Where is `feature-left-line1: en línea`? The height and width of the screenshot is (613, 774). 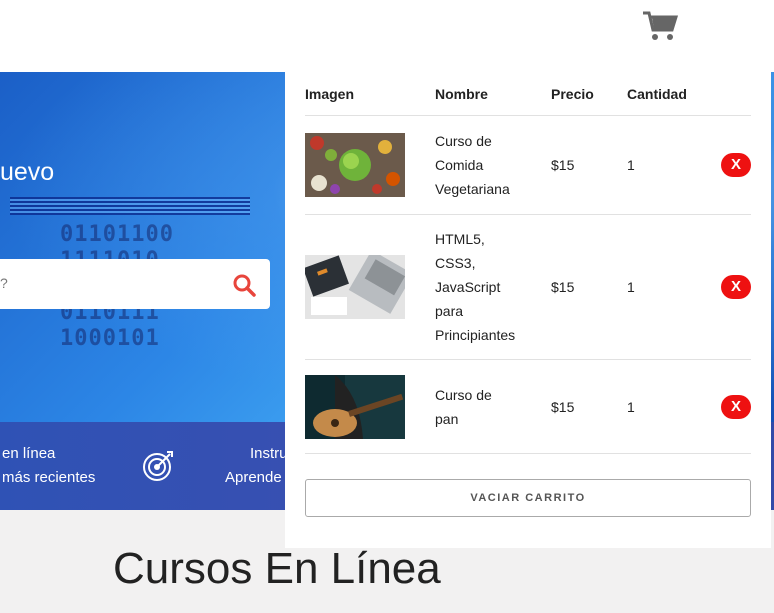 feature-left-line1: en línea is located at coordinates (29, 453).